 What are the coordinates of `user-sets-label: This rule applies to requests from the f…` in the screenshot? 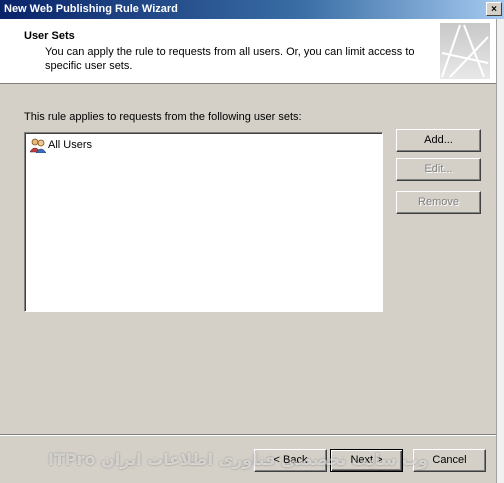 It's located at (163, 117).